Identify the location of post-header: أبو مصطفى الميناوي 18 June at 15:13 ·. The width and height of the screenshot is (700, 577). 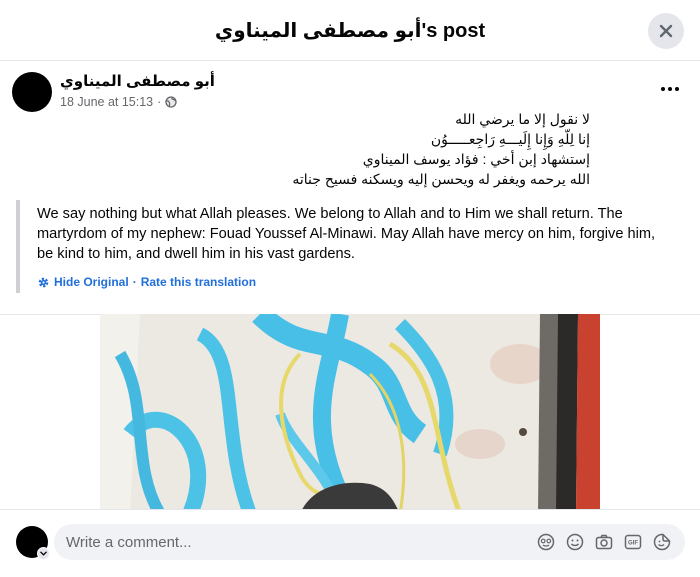
(113, 93).